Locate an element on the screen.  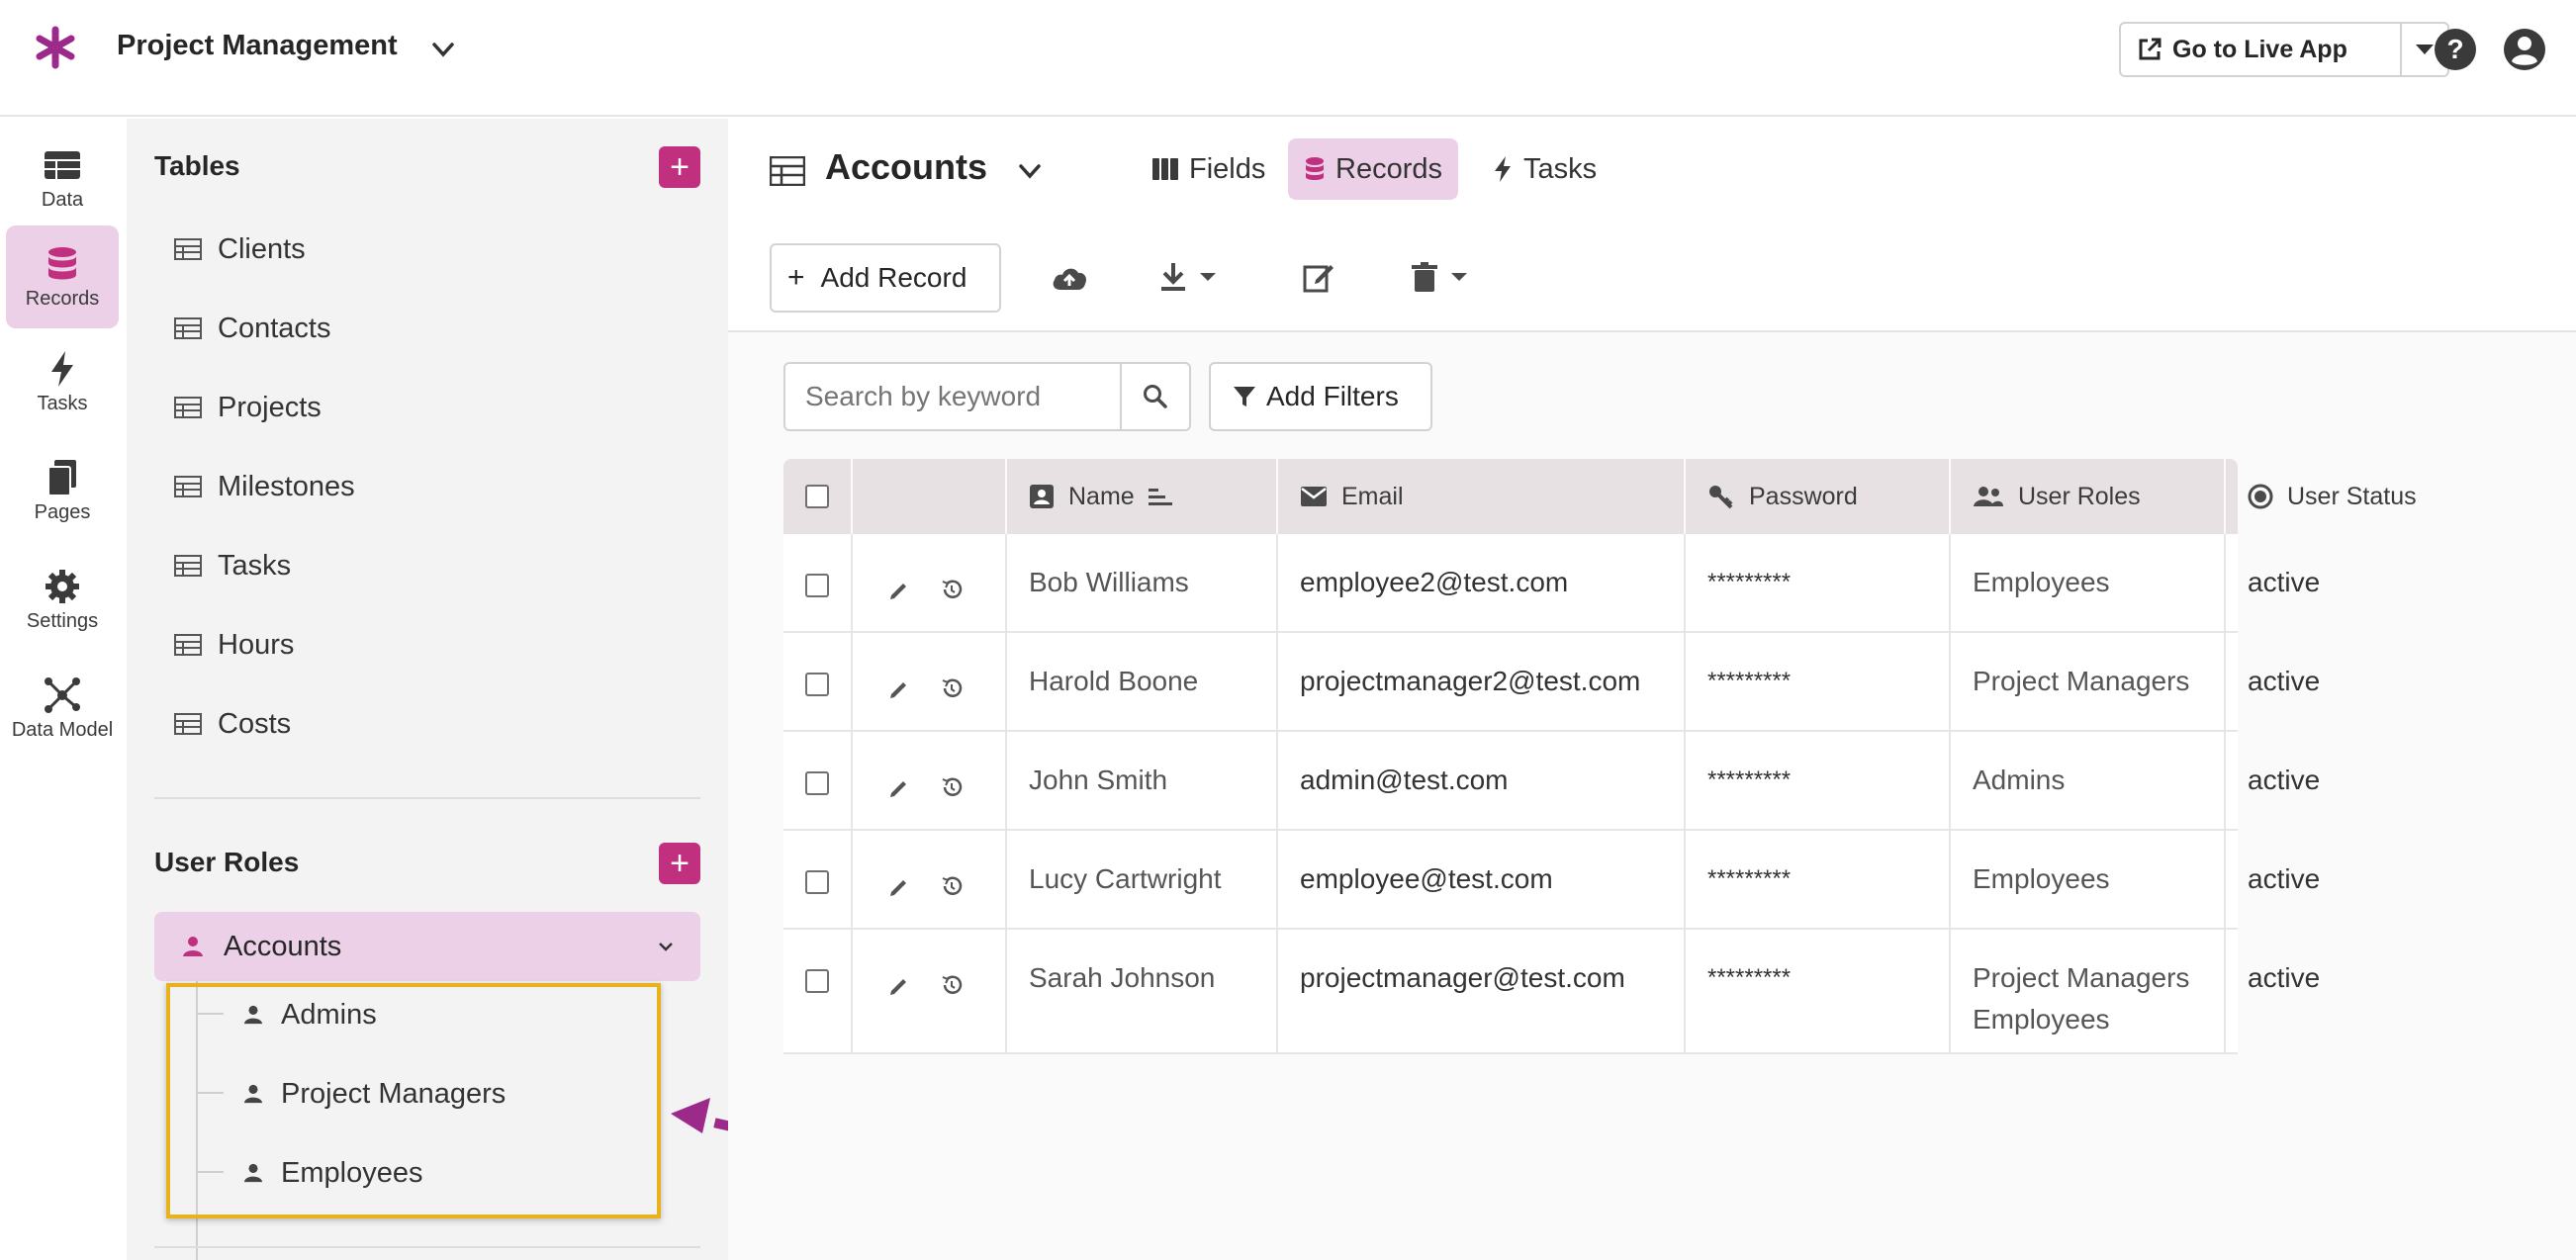
user-account-icon is located at coordinates (2524, 49).